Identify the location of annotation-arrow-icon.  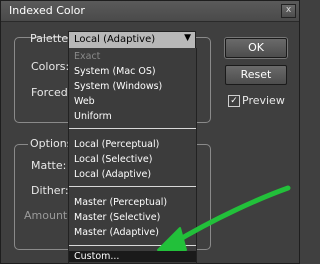
(224, 218).